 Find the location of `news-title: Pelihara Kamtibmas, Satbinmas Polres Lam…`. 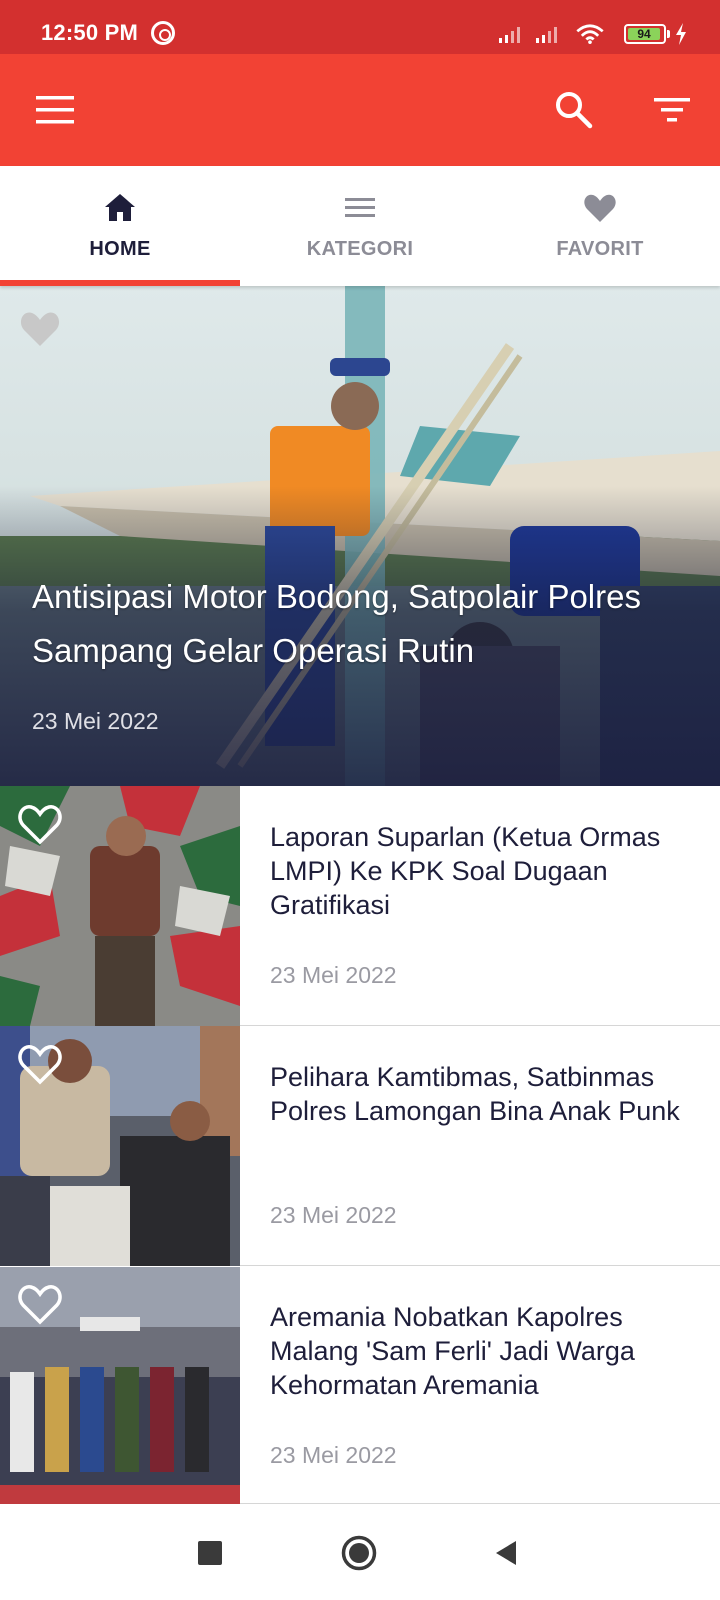

news-title: Pelihara Kamtibmas, Satbinmas Polres Lam… is located at coordinates (475, 1094).